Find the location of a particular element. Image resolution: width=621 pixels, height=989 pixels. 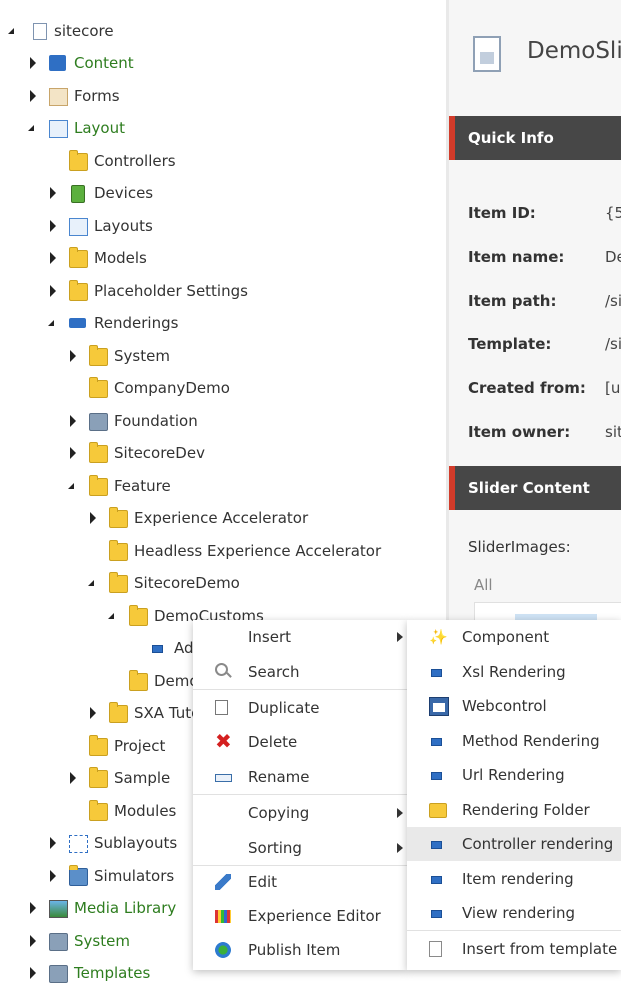

layouts-windows-icon is located at coordinates (78, 227).